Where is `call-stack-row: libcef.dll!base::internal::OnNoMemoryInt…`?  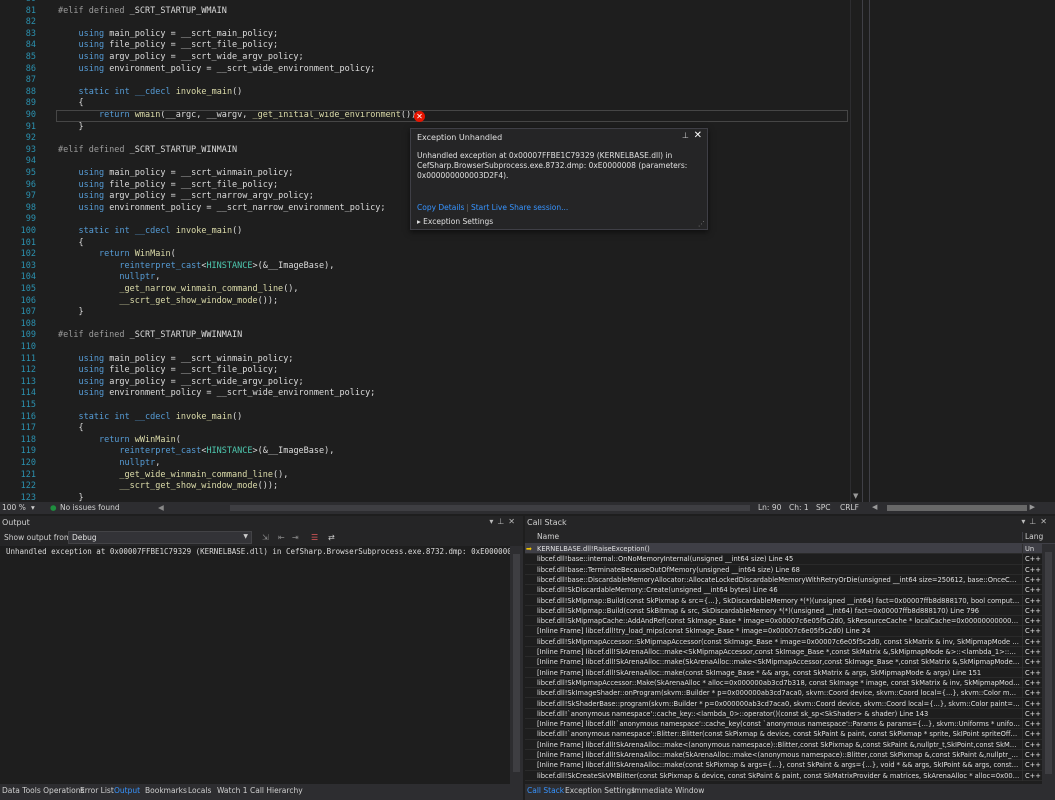 call-stack-row: libcef.dll!base::internal::OnNoMemoryInt… is located at coordinates (783, 559).